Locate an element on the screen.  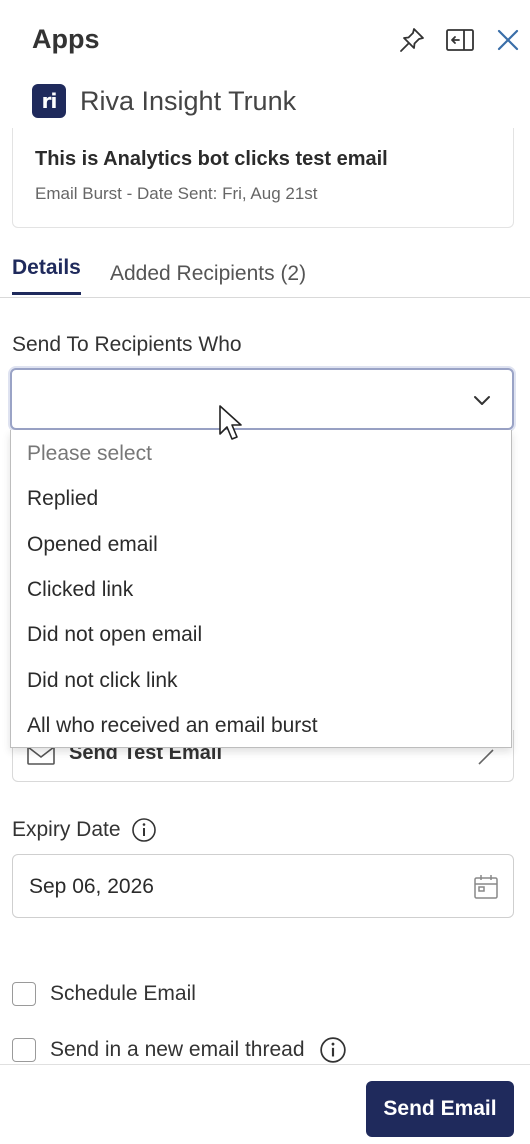
tab-bar: Details Added Recipients (2) is located at coordinates (265, 274).